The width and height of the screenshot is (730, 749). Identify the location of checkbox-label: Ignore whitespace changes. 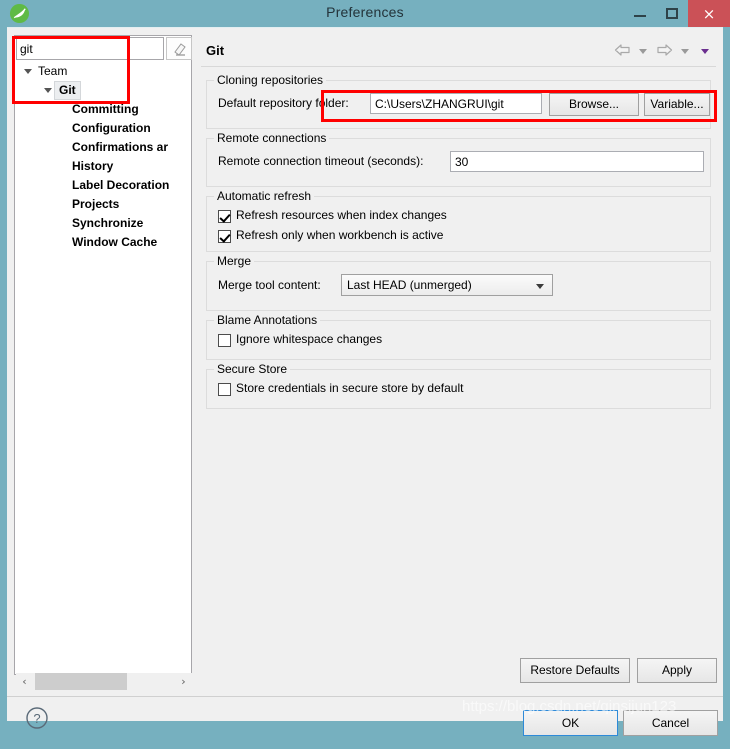
(309, 339).